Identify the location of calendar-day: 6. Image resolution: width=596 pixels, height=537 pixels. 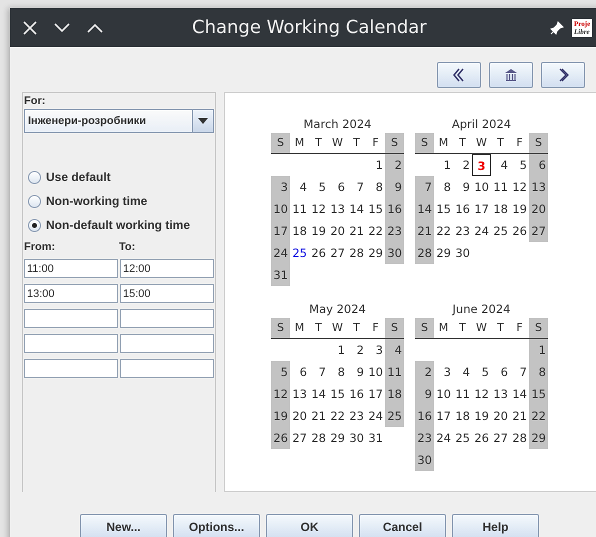
(299, 372).